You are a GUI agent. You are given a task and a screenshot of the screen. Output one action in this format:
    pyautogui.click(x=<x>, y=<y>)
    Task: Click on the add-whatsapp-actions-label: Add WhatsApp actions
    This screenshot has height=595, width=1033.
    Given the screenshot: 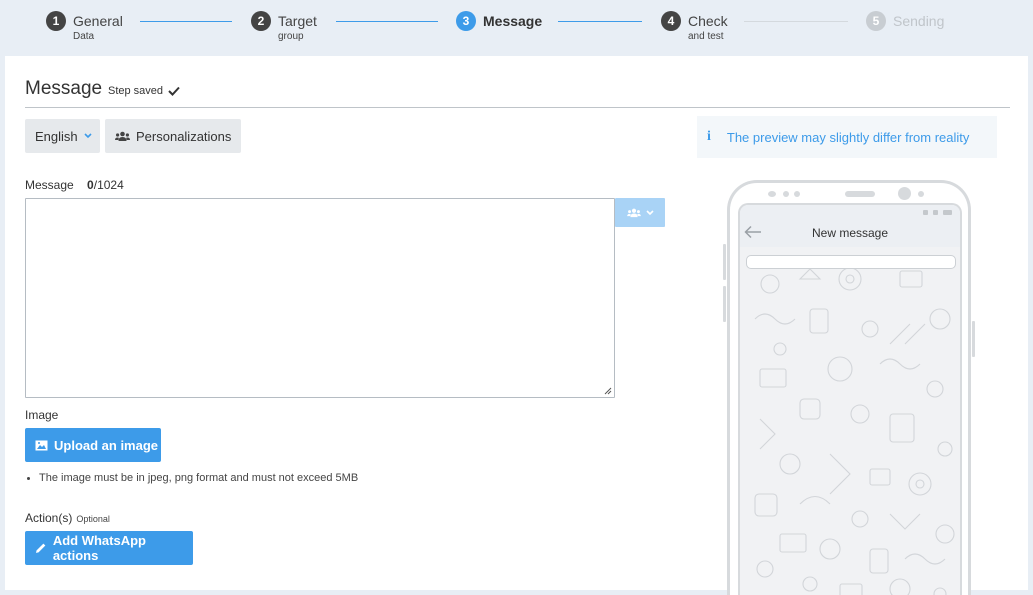 What is the action you would take?
    pyautogui.click(x=99, y=548)
    